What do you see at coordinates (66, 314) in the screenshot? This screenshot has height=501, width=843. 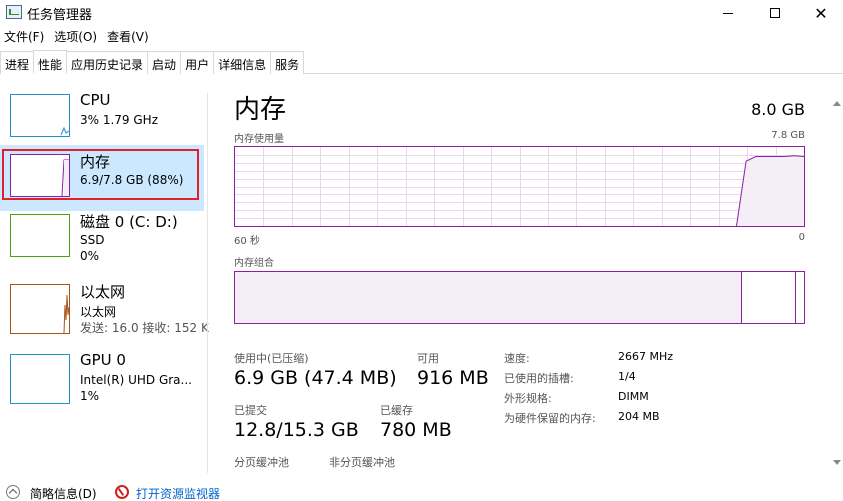 I see `ethernet-mini-graph` at bounding box center [66, 314].